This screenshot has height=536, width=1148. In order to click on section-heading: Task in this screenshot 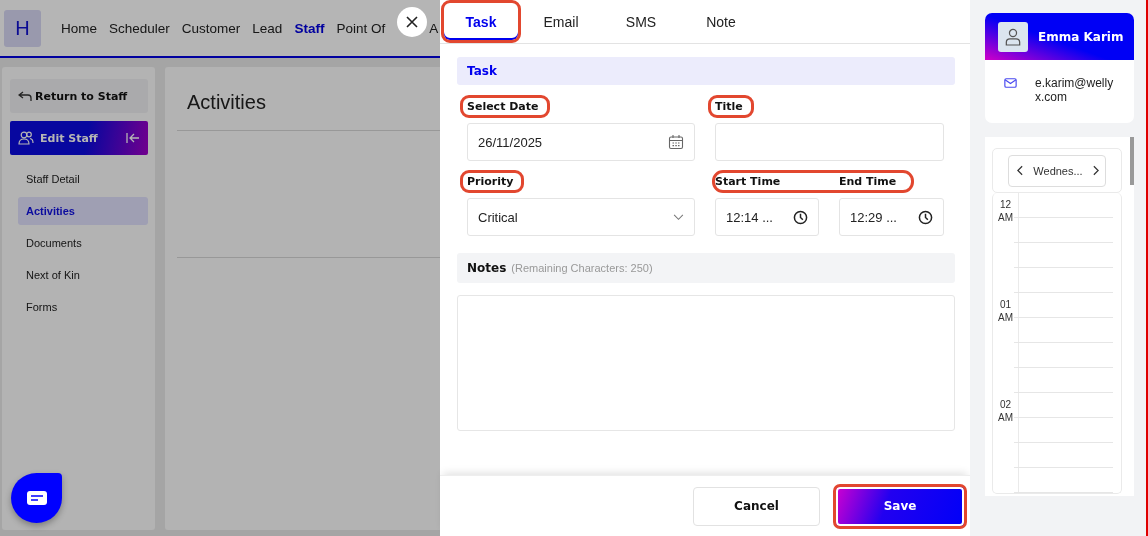, I will do `click(706, 71)`.